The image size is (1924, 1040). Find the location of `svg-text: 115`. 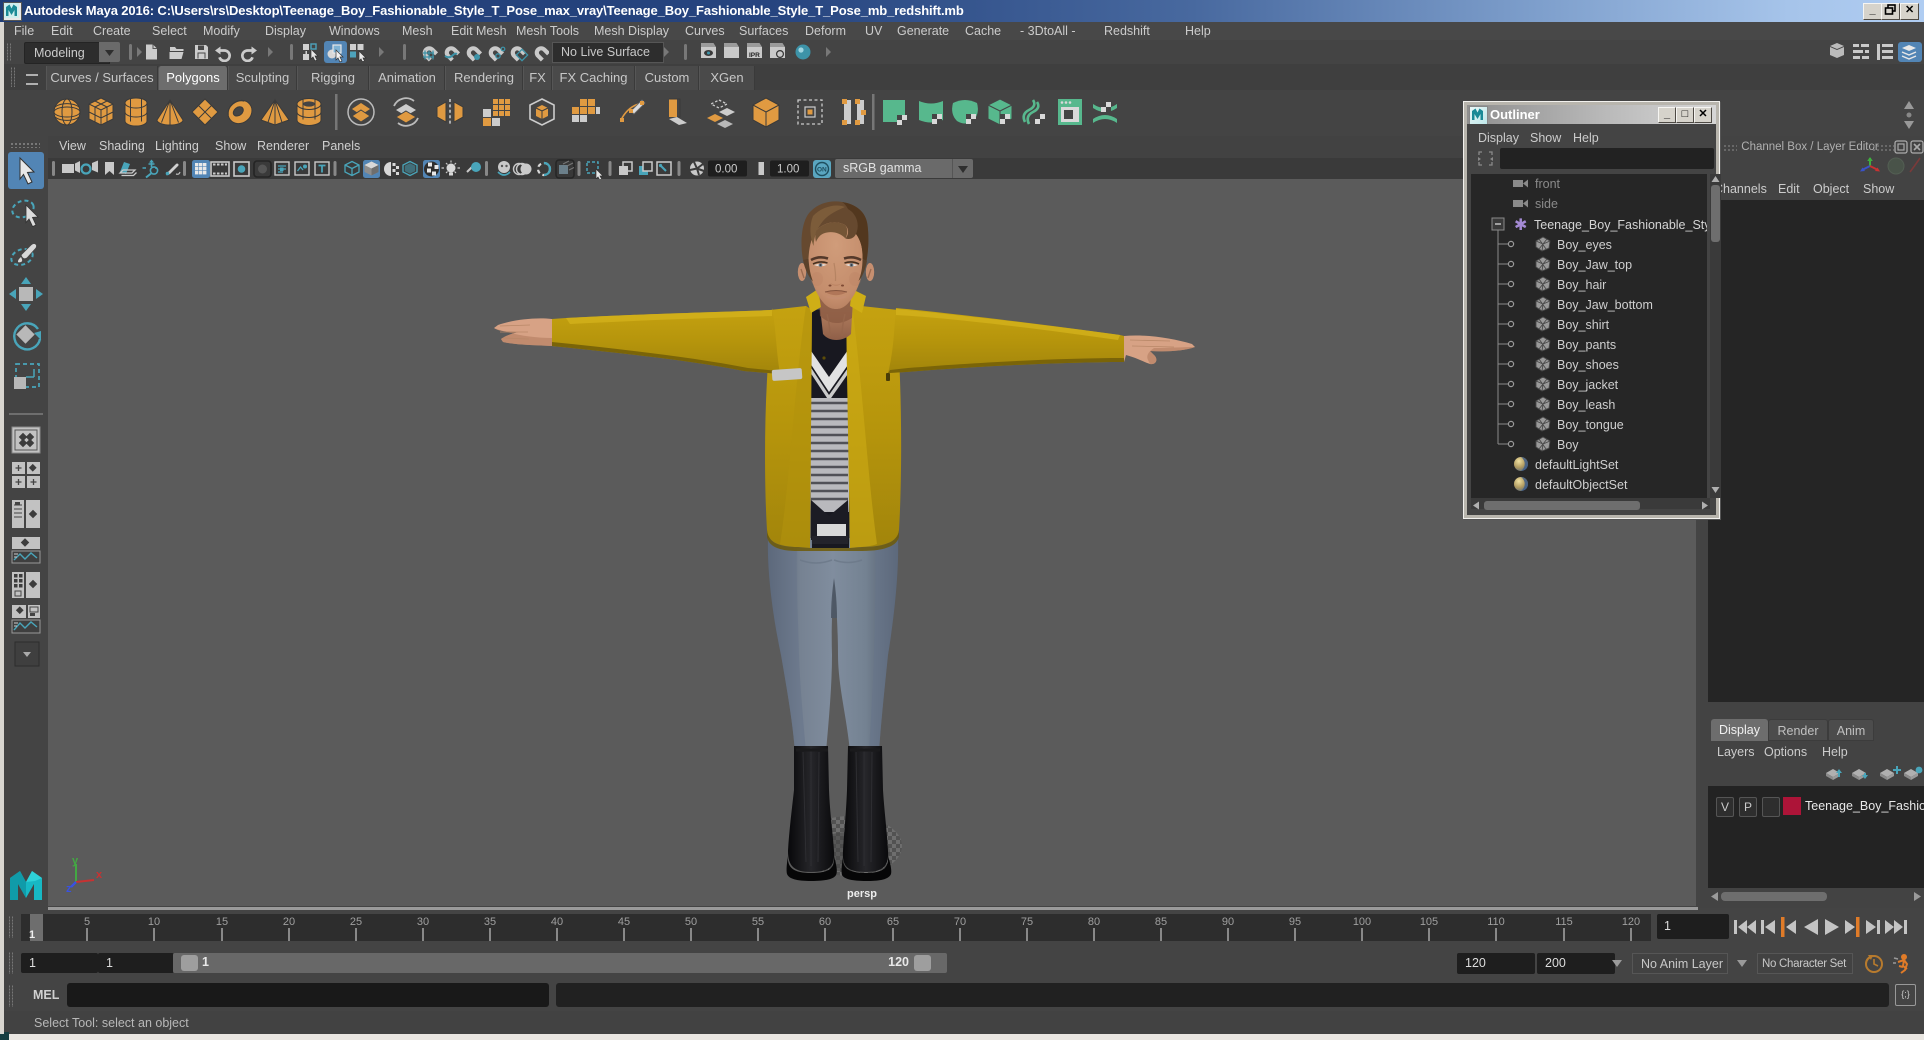

svg-text: 115 is located at coordinates (1564, 922).